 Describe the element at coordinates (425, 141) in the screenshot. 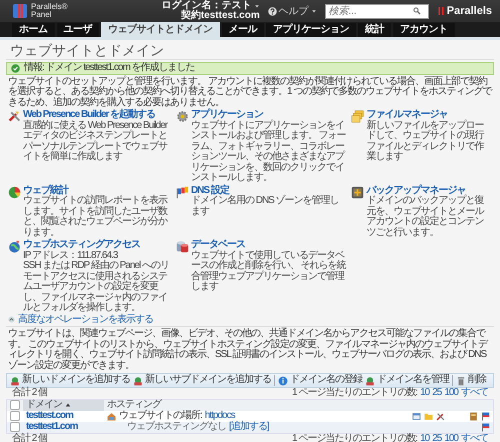

I see `tool-description: 新しいファイルをアップロードして、ウェブサイトの現行ファイルとディレクトリで作業します` at that location.